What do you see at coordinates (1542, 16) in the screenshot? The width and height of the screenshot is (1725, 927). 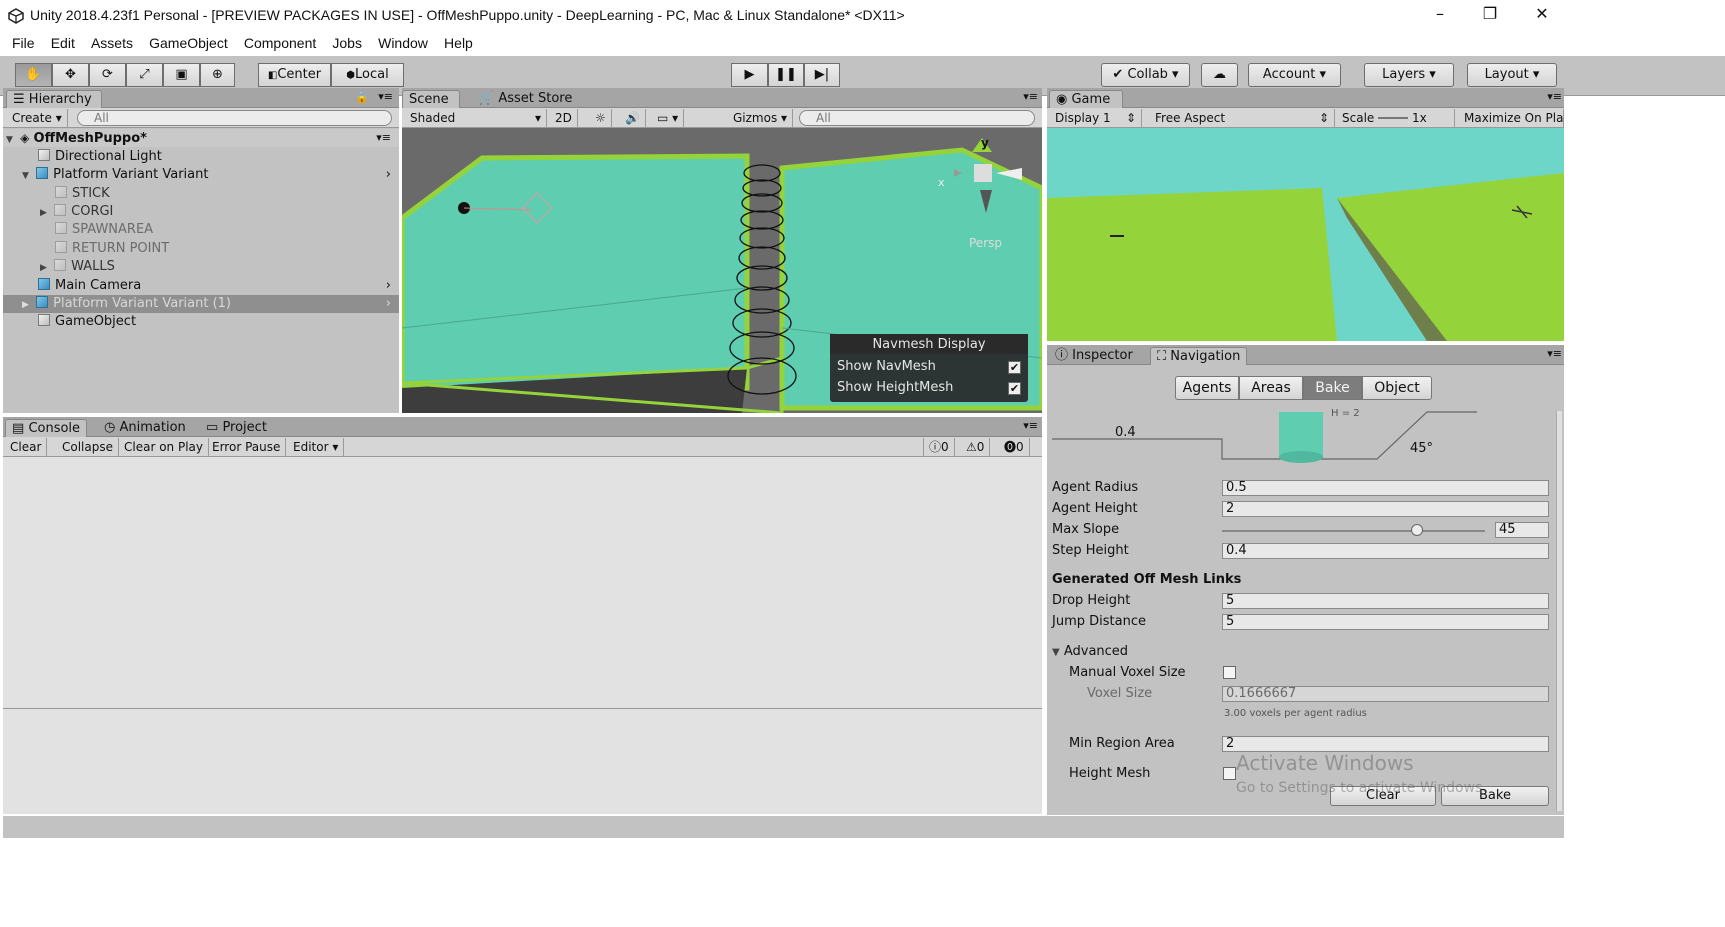 I see `close-button: ✕` at bounding box center [1542, 16].